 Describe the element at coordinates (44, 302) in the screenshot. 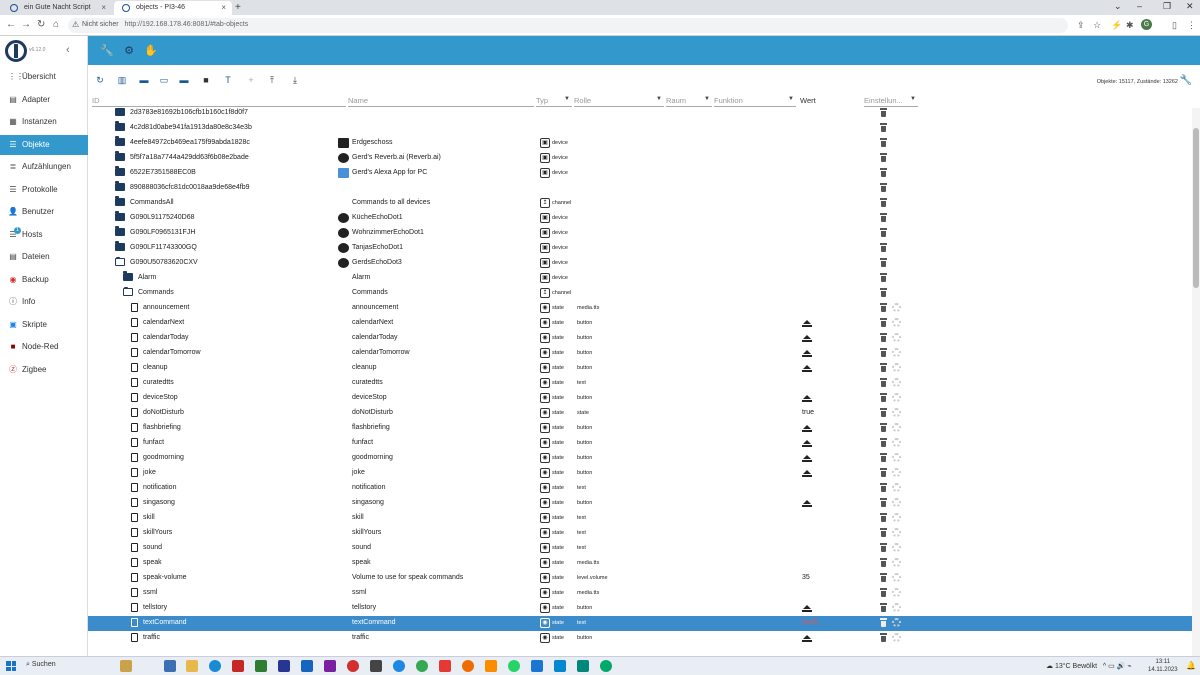

I see `sidebar-item-info: ⓘ Info` at that location.